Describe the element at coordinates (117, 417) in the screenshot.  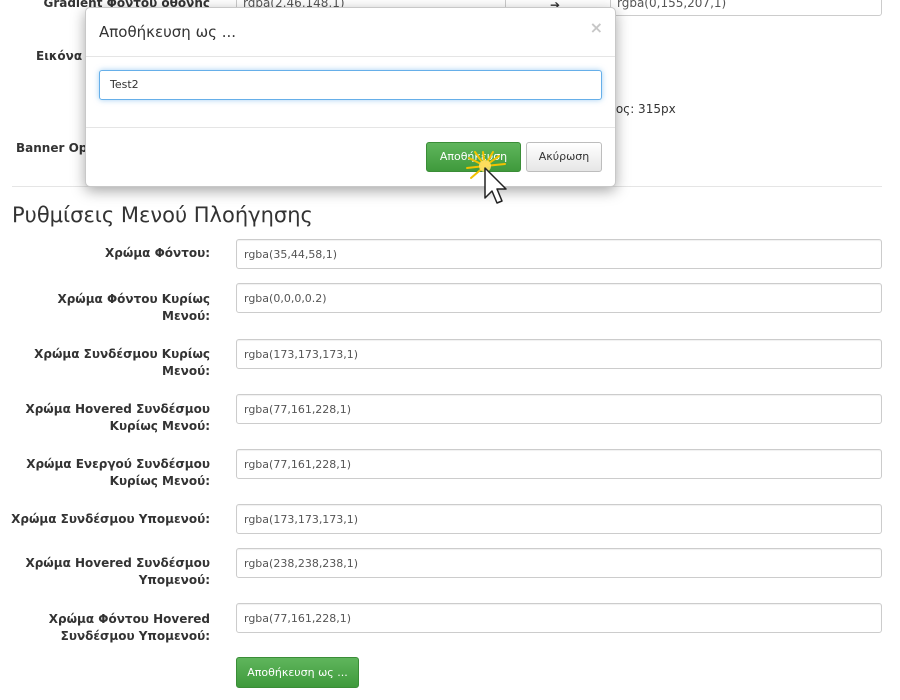
I see `field-label-main-link-hover: Χρώμα Hovered Συνδέσμου Κυρίως Μενού:` at that location.